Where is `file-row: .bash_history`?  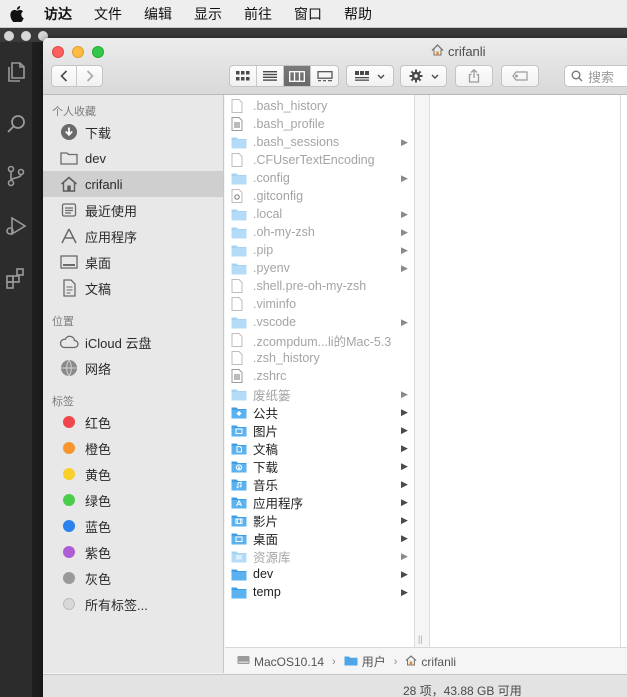
file-row: .bash_history is located at coordinates (320, 106).